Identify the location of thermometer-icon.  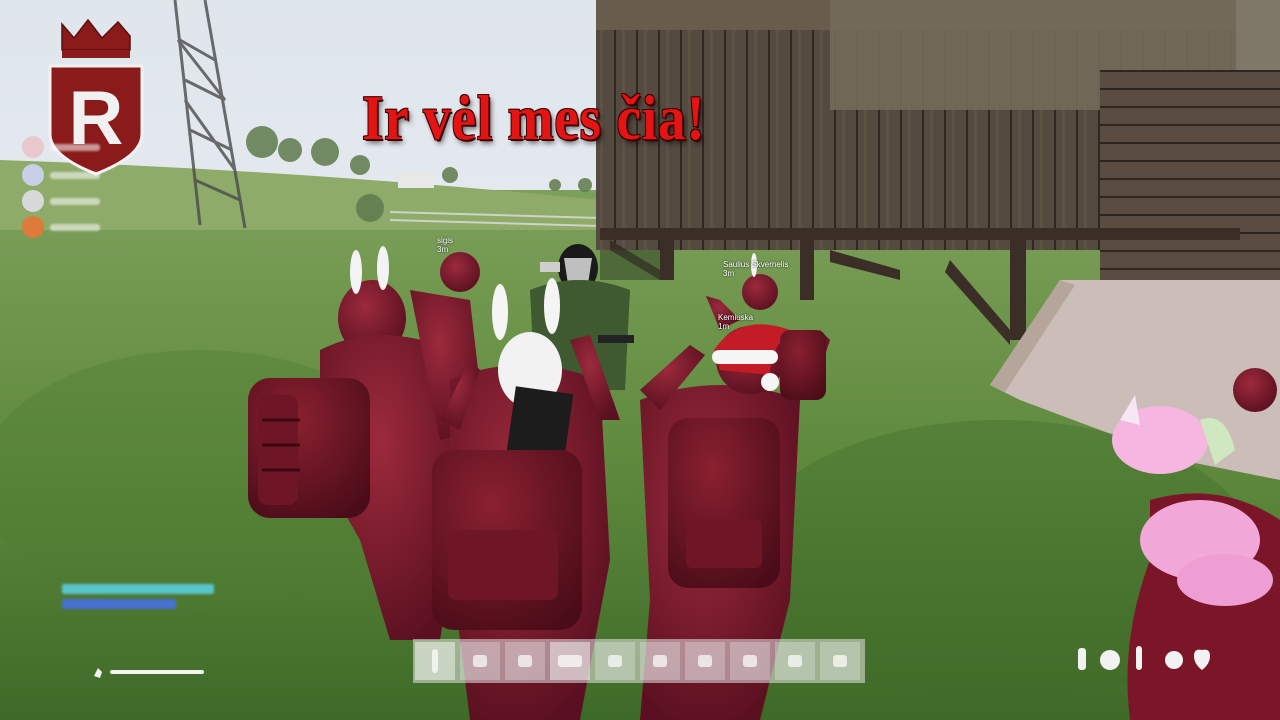
(1139, 658).